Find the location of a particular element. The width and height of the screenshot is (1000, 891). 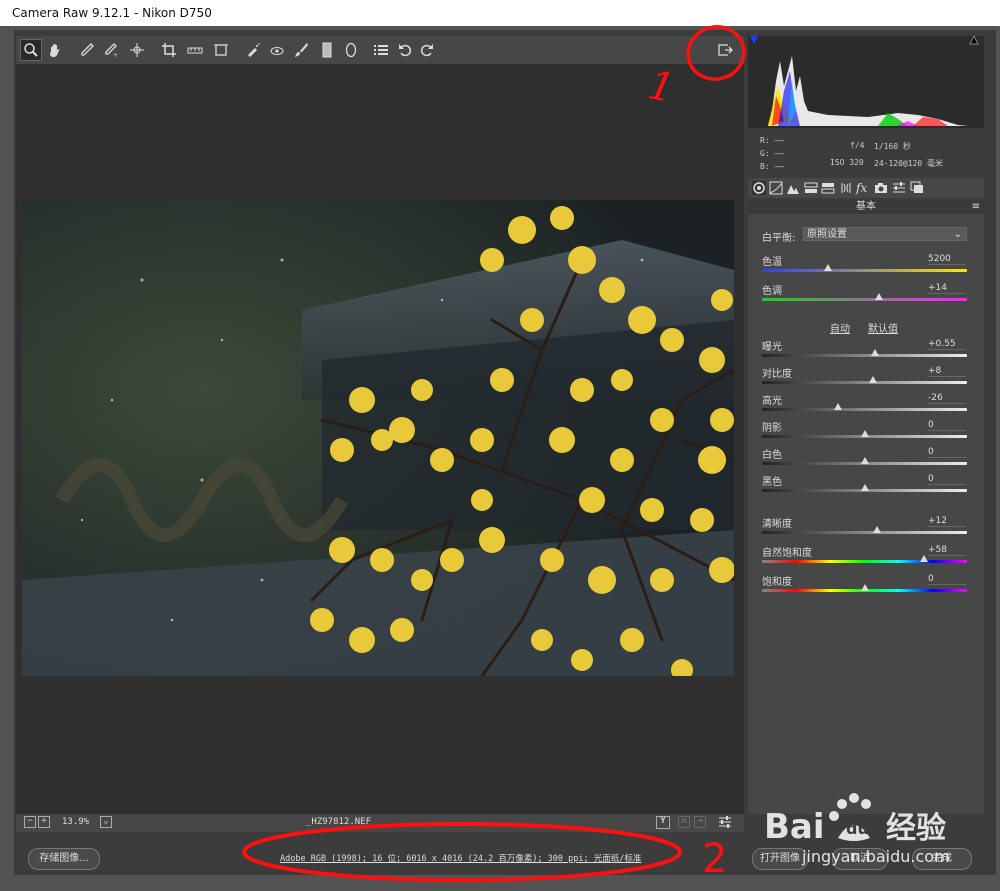

slider-10-thumb is located at coordinates (864, 587).